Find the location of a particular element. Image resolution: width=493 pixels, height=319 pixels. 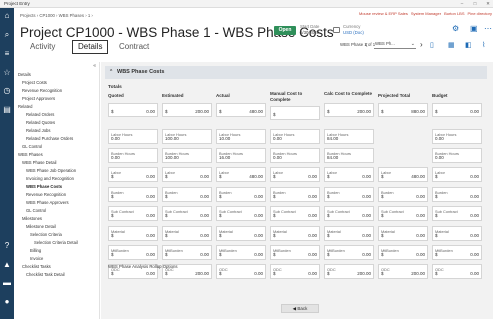

tree-item: Related Purchase Orders is located at coordinates (49, 138).